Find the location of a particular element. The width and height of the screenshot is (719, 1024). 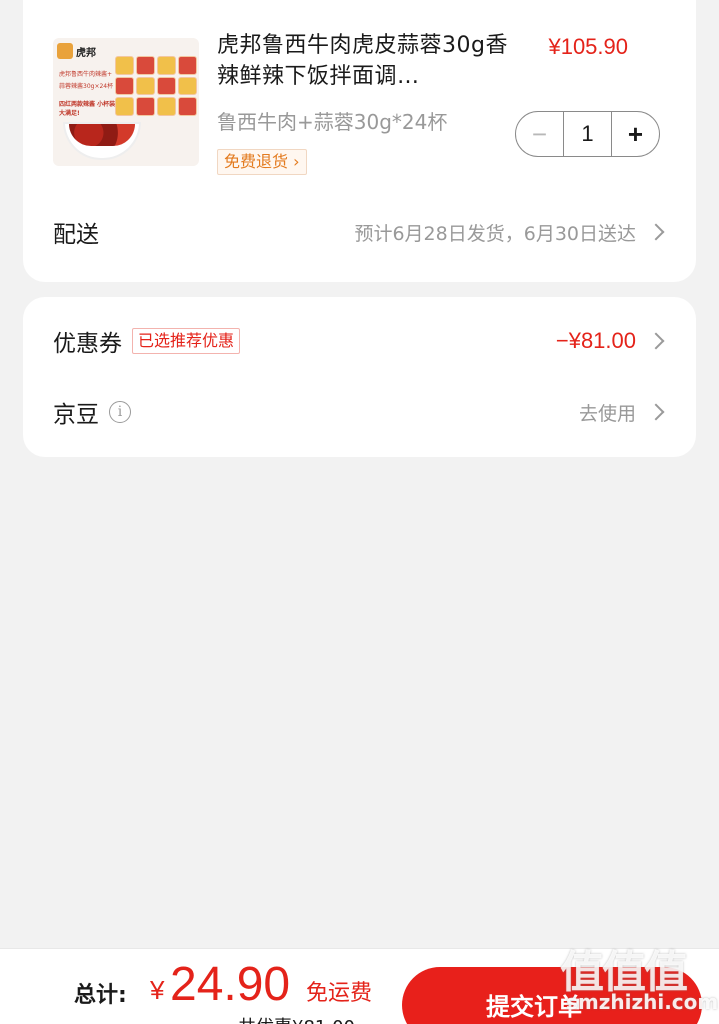

sauce-bowl-image is located at coordinates (102, 141).